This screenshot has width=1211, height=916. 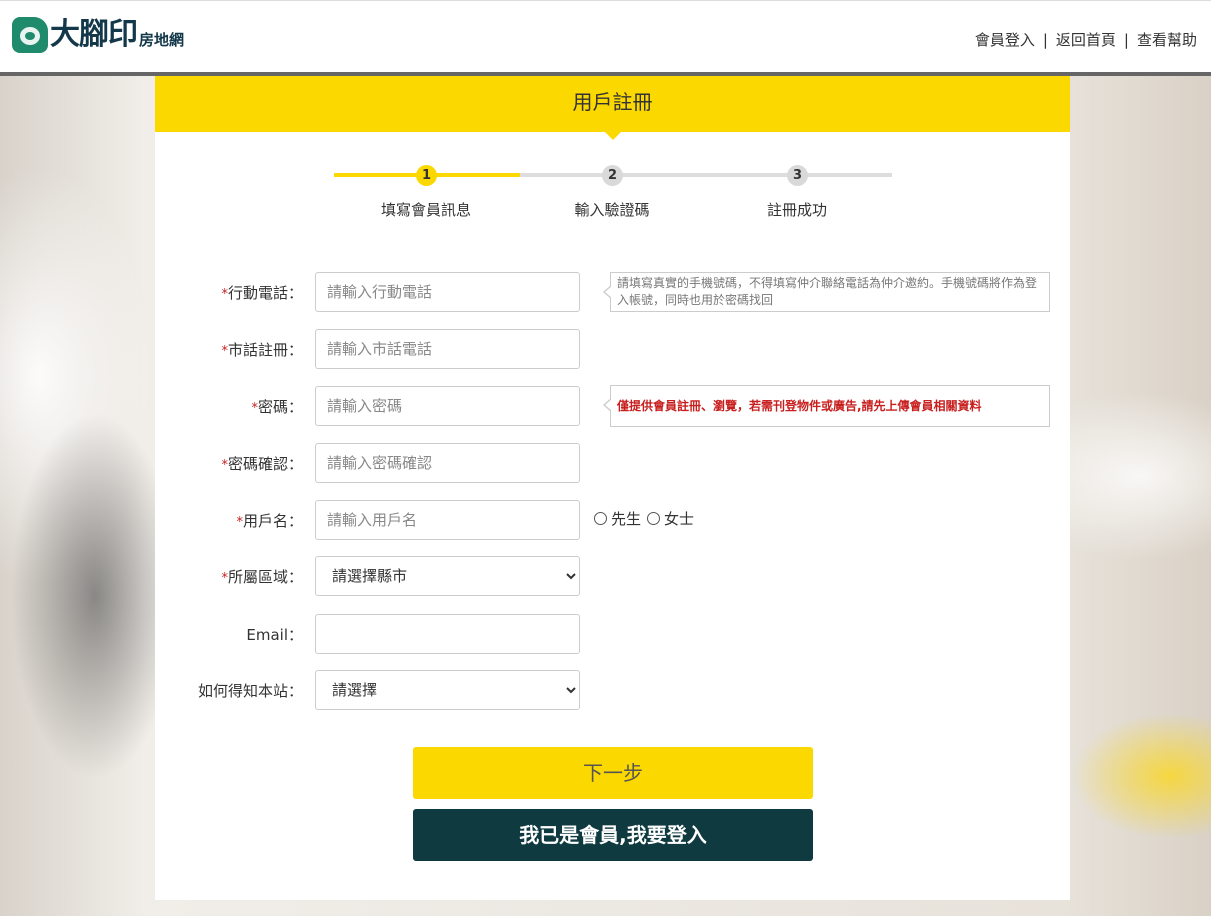 What do you see at coordinates (30, 35) in the screenshot?
I see `footprint-logo-icon` at bounding box center [30, 35].